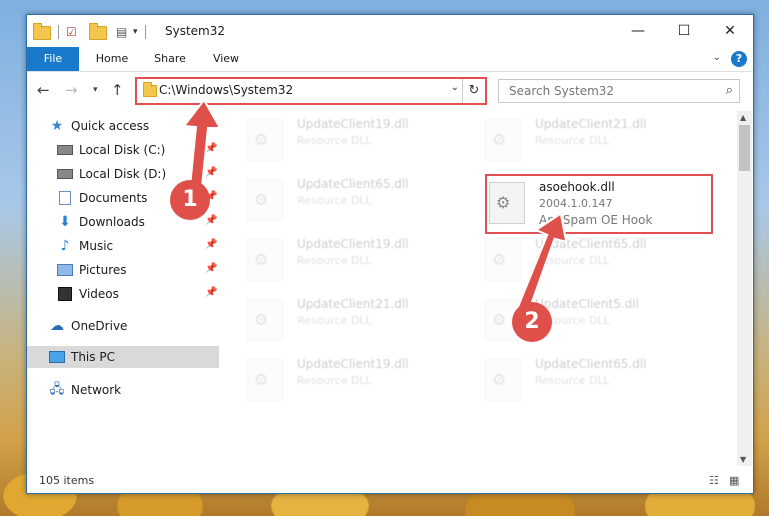 The height and width of the screenshot is (516, 769). Describe the element at coordinates (190, 200) in the screenshot. I see `callout-badge-1: 1` at that location.